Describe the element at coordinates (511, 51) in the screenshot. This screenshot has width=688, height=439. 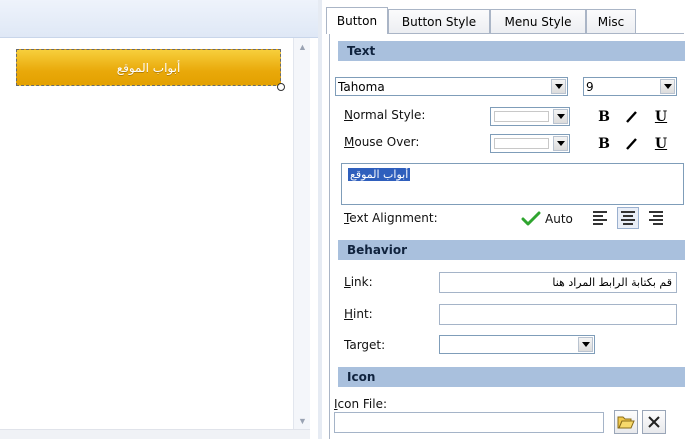
I see `text-section-header: Text` at that location.